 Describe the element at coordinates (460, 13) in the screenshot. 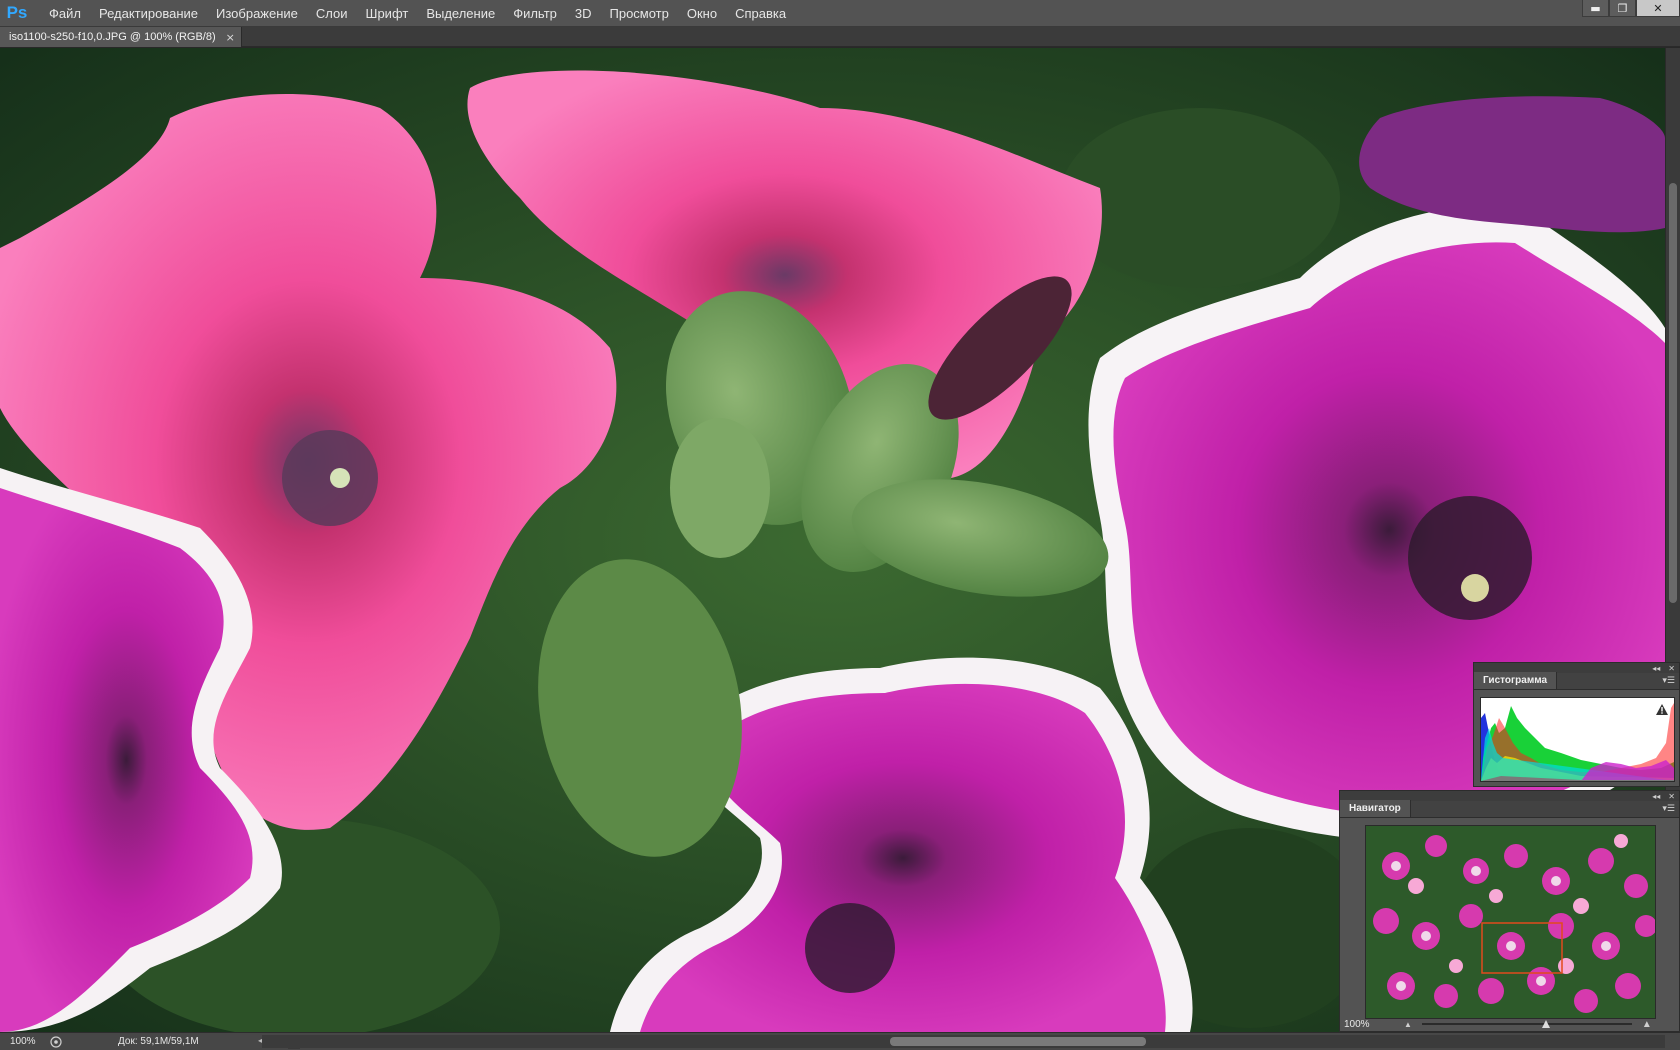

I see `menu-select: Выделение` at that location.